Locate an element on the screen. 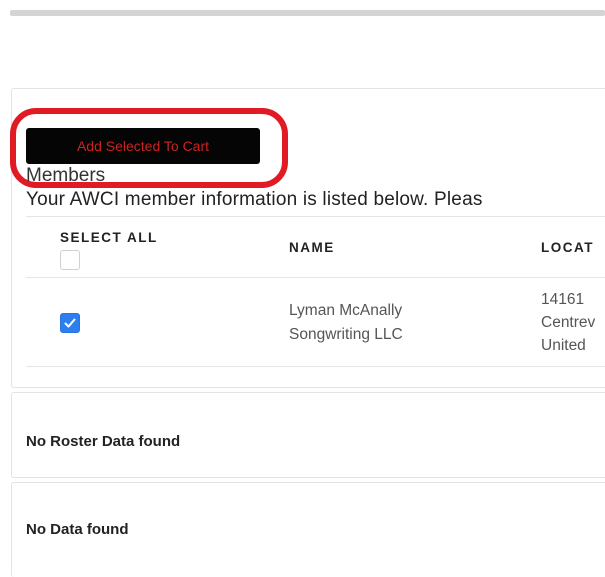  select-all-checkbox is located at coordinates (70, 260).